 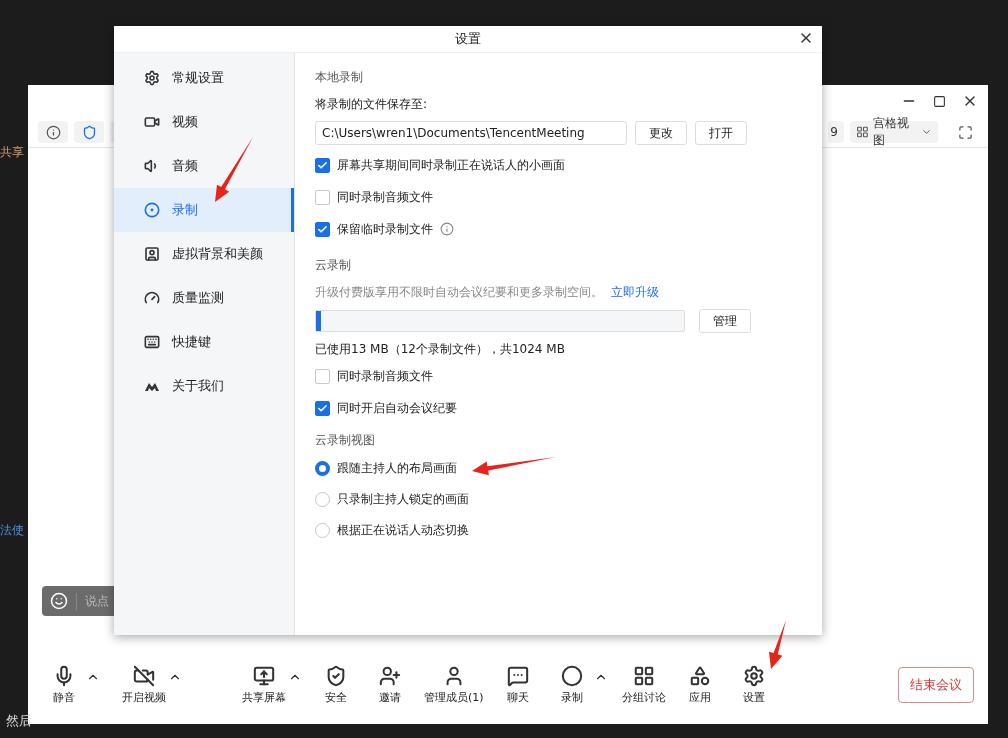 I want to click on dialog-button: 管理, so click(x=725, y=321).